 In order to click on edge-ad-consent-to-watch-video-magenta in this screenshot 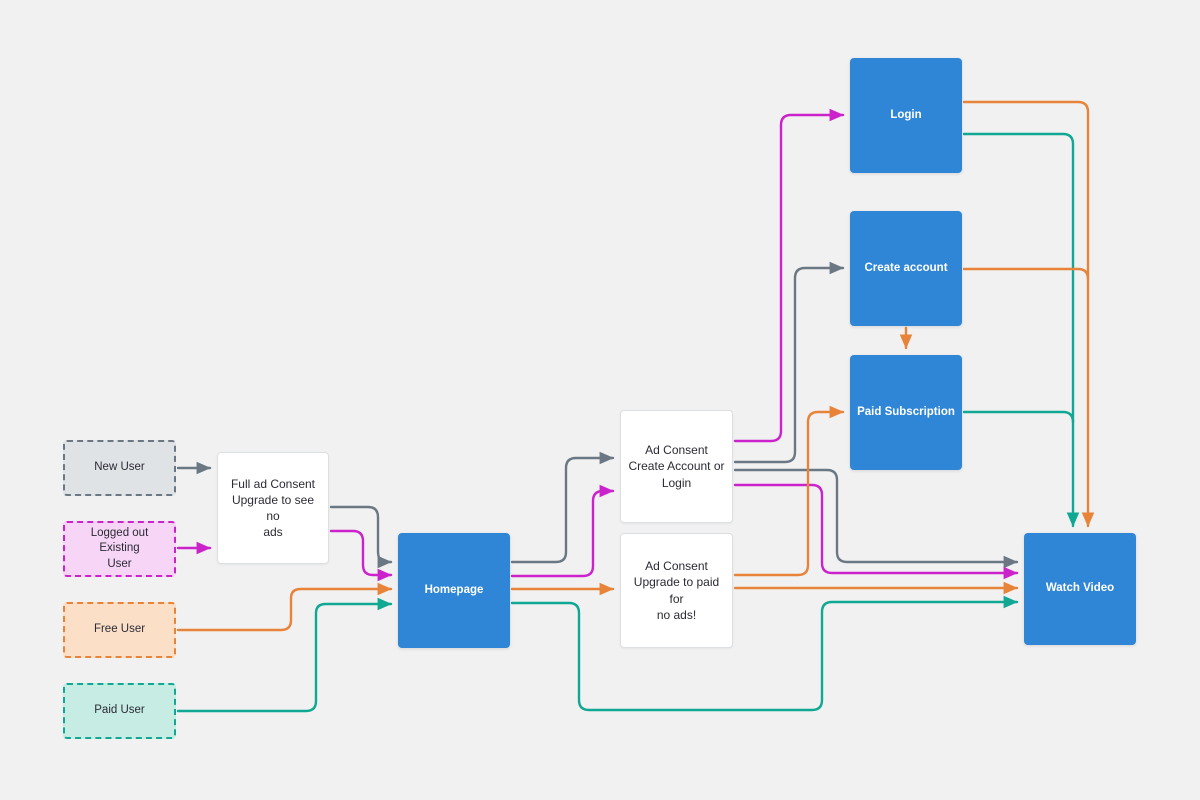, I will do `click(876, 531)`.